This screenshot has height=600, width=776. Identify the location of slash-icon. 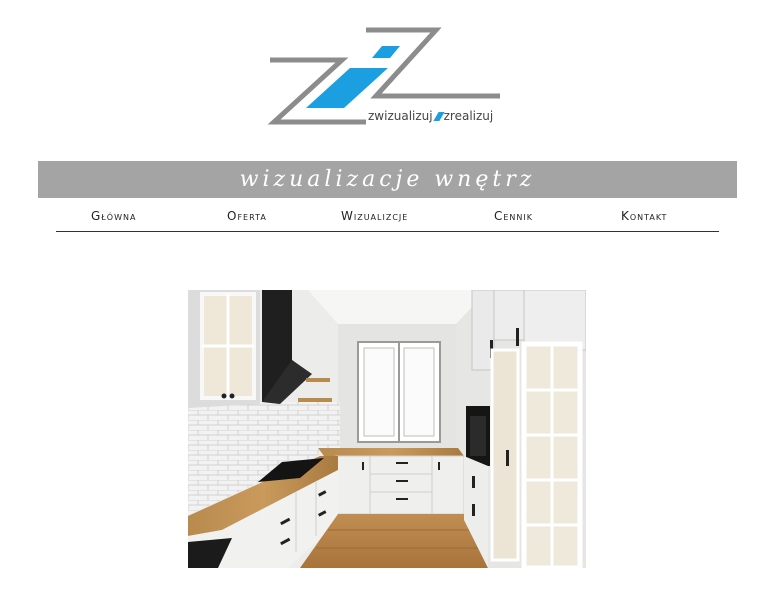
(439, 116).